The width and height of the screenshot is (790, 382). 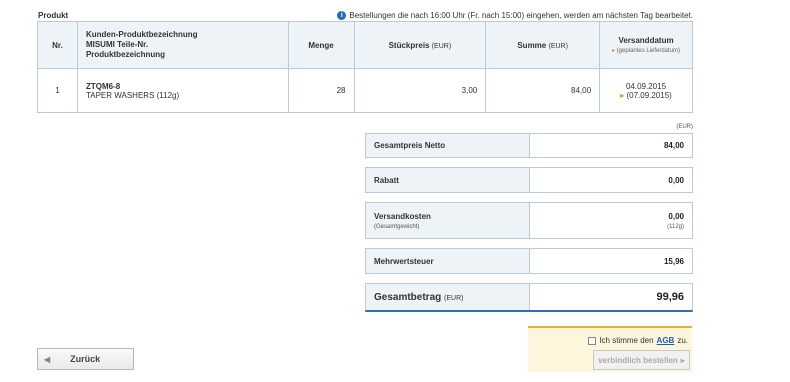 What do you see at coordinates (420, 90) in the screenshot?
I see `cell-unit-price: 3,00` at bounding box center [420, 90].